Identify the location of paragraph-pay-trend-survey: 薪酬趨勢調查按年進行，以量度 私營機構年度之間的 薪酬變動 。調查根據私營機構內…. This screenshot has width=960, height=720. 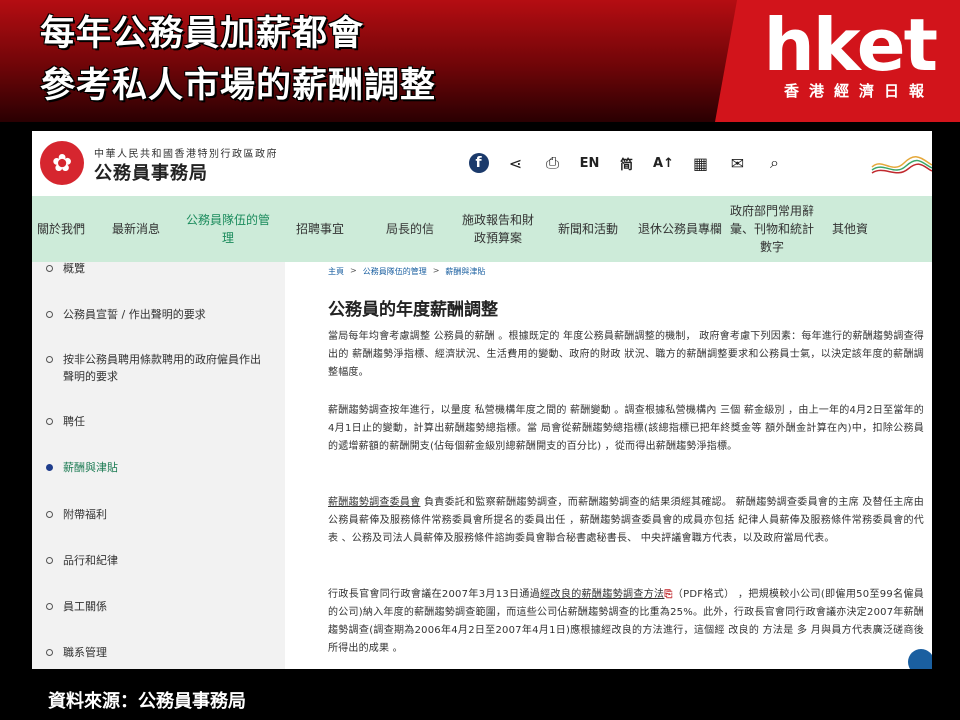
(626, 428).